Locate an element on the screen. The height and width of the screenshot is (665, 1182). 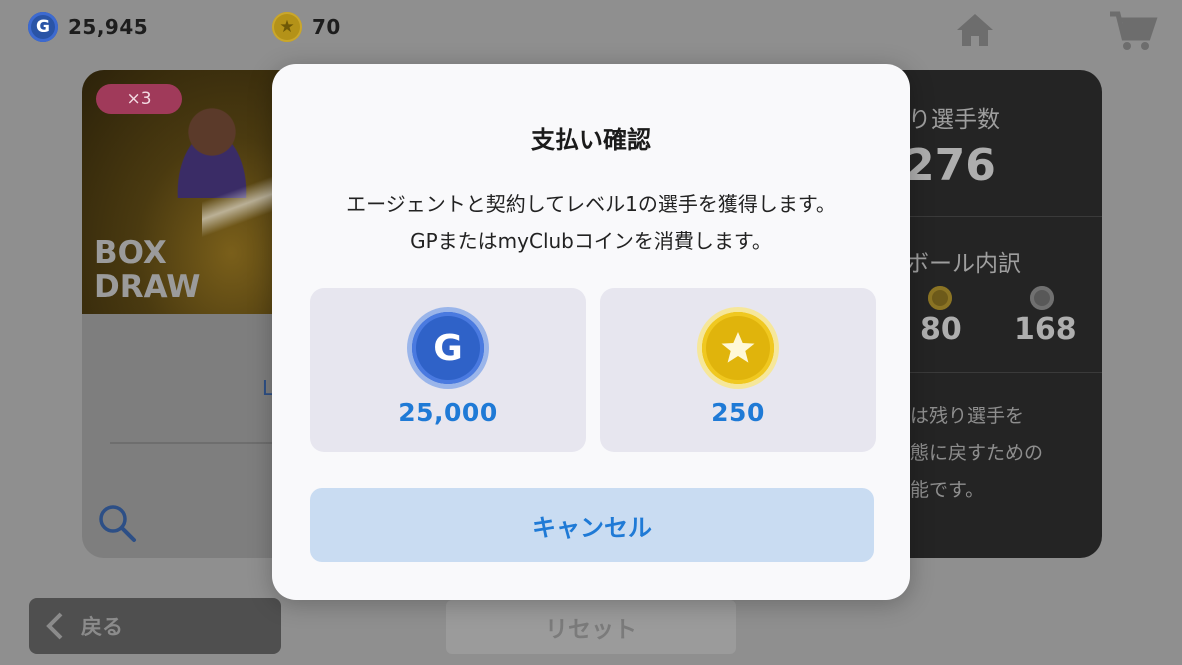
gp-balance: G 25,945 is located at coordinates (88, 27).